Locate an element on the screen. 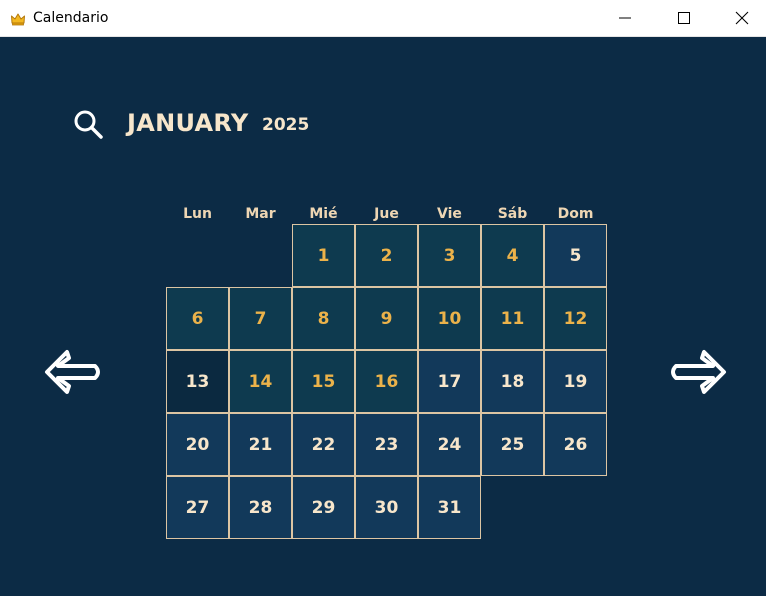 The width and height of the screenshot is (766, 596). maximize-icon is located at coordinates (684, 18).